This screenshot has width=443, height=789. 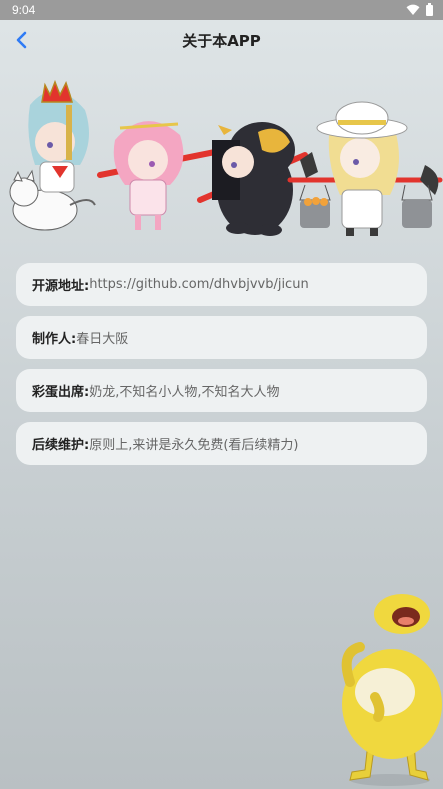 I want to click on status-icons, so click(x=419, y=9).